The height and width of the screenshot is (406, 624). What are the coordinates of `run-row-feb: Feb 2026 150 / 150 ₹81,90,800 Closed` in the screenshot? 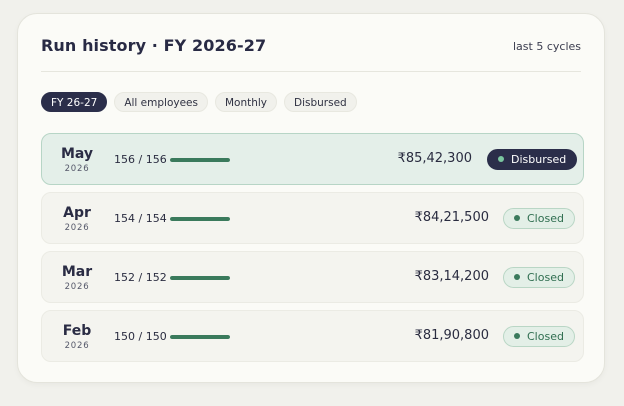 It's located at (312, 336).